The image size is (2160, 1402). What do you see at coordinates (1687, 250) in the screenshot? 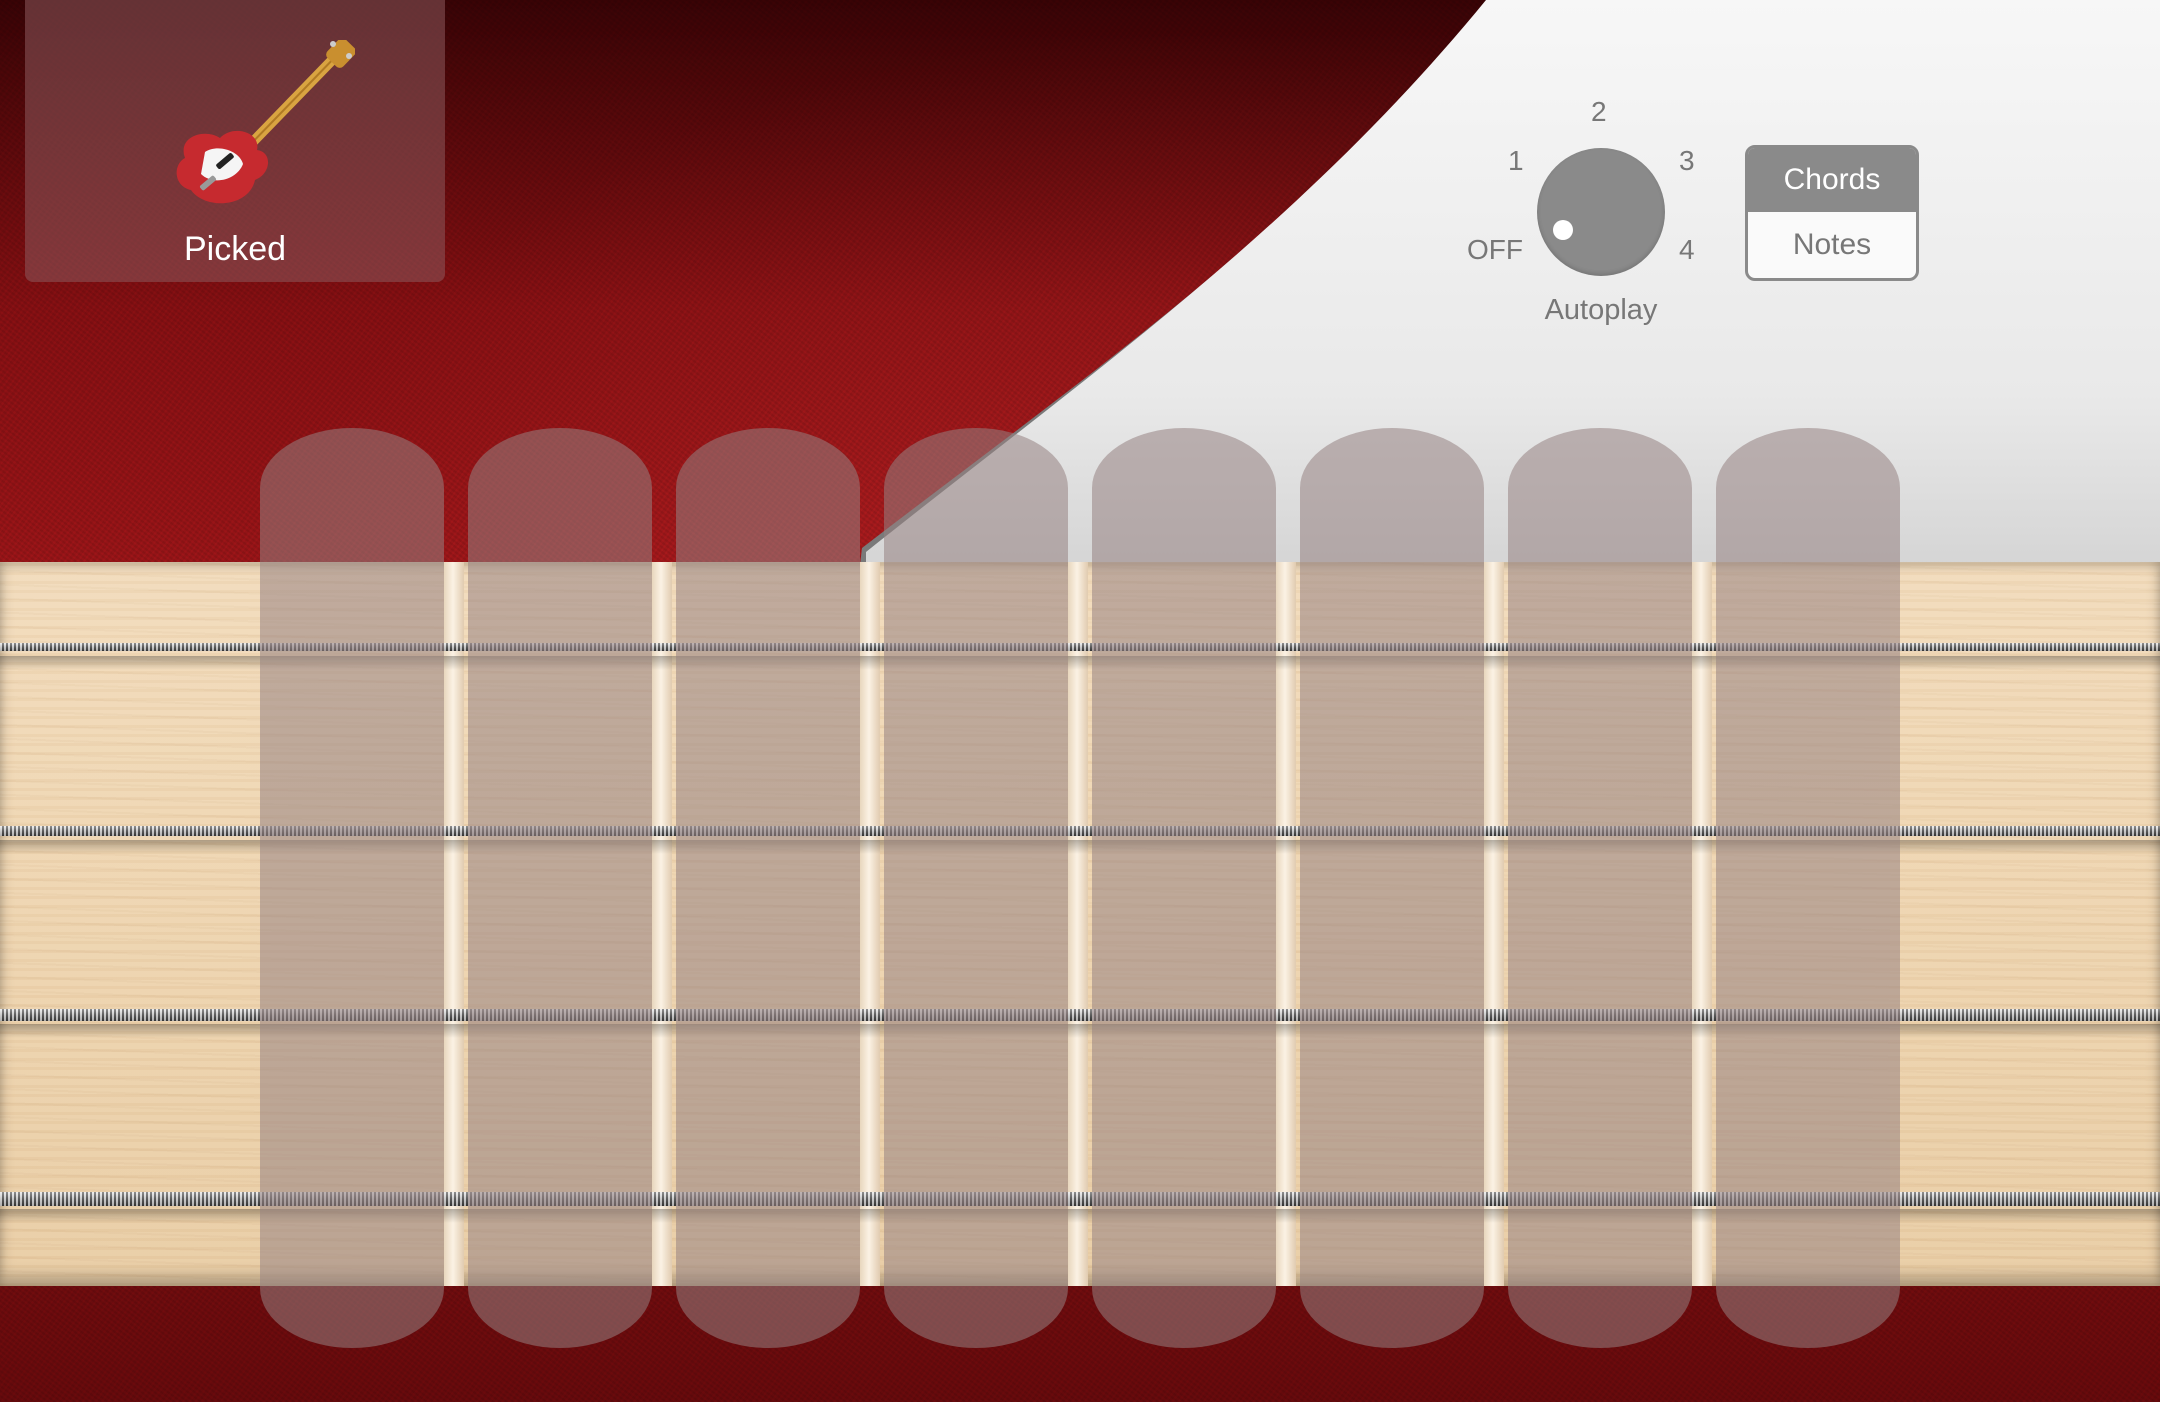
I see `autoplay-position-4: 4` at bounding box center [1687, 250].